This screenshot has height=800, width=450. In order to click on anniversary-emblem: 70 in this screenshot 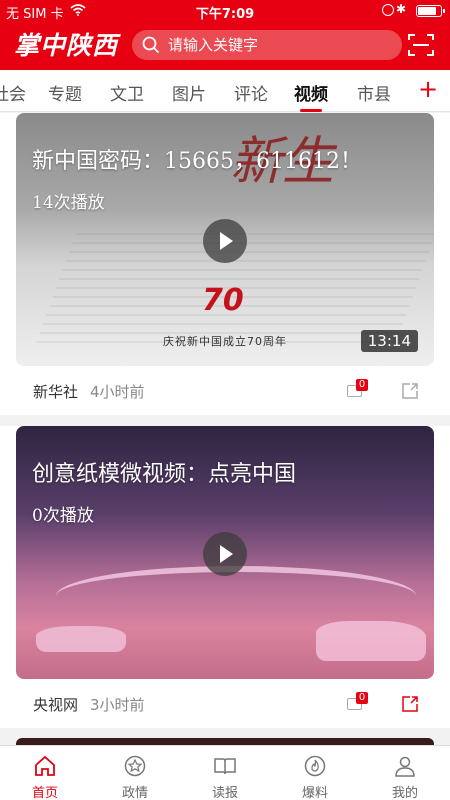, I will do `click(223, 300)`.